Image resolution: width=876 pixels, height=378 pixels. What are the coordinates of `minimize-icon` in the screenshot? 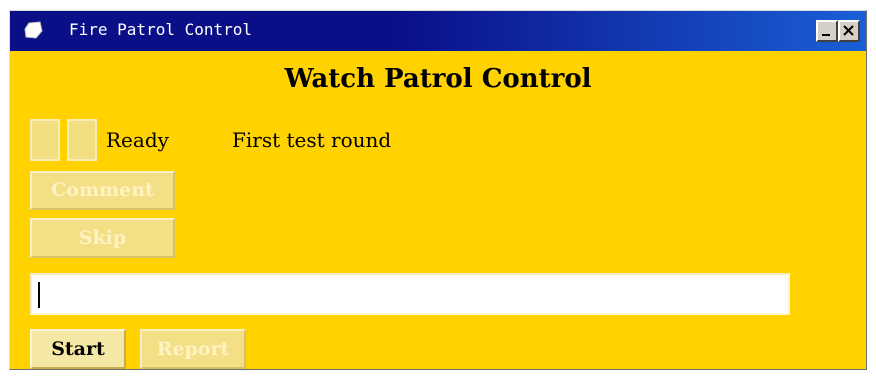 It's located at (826, 35).